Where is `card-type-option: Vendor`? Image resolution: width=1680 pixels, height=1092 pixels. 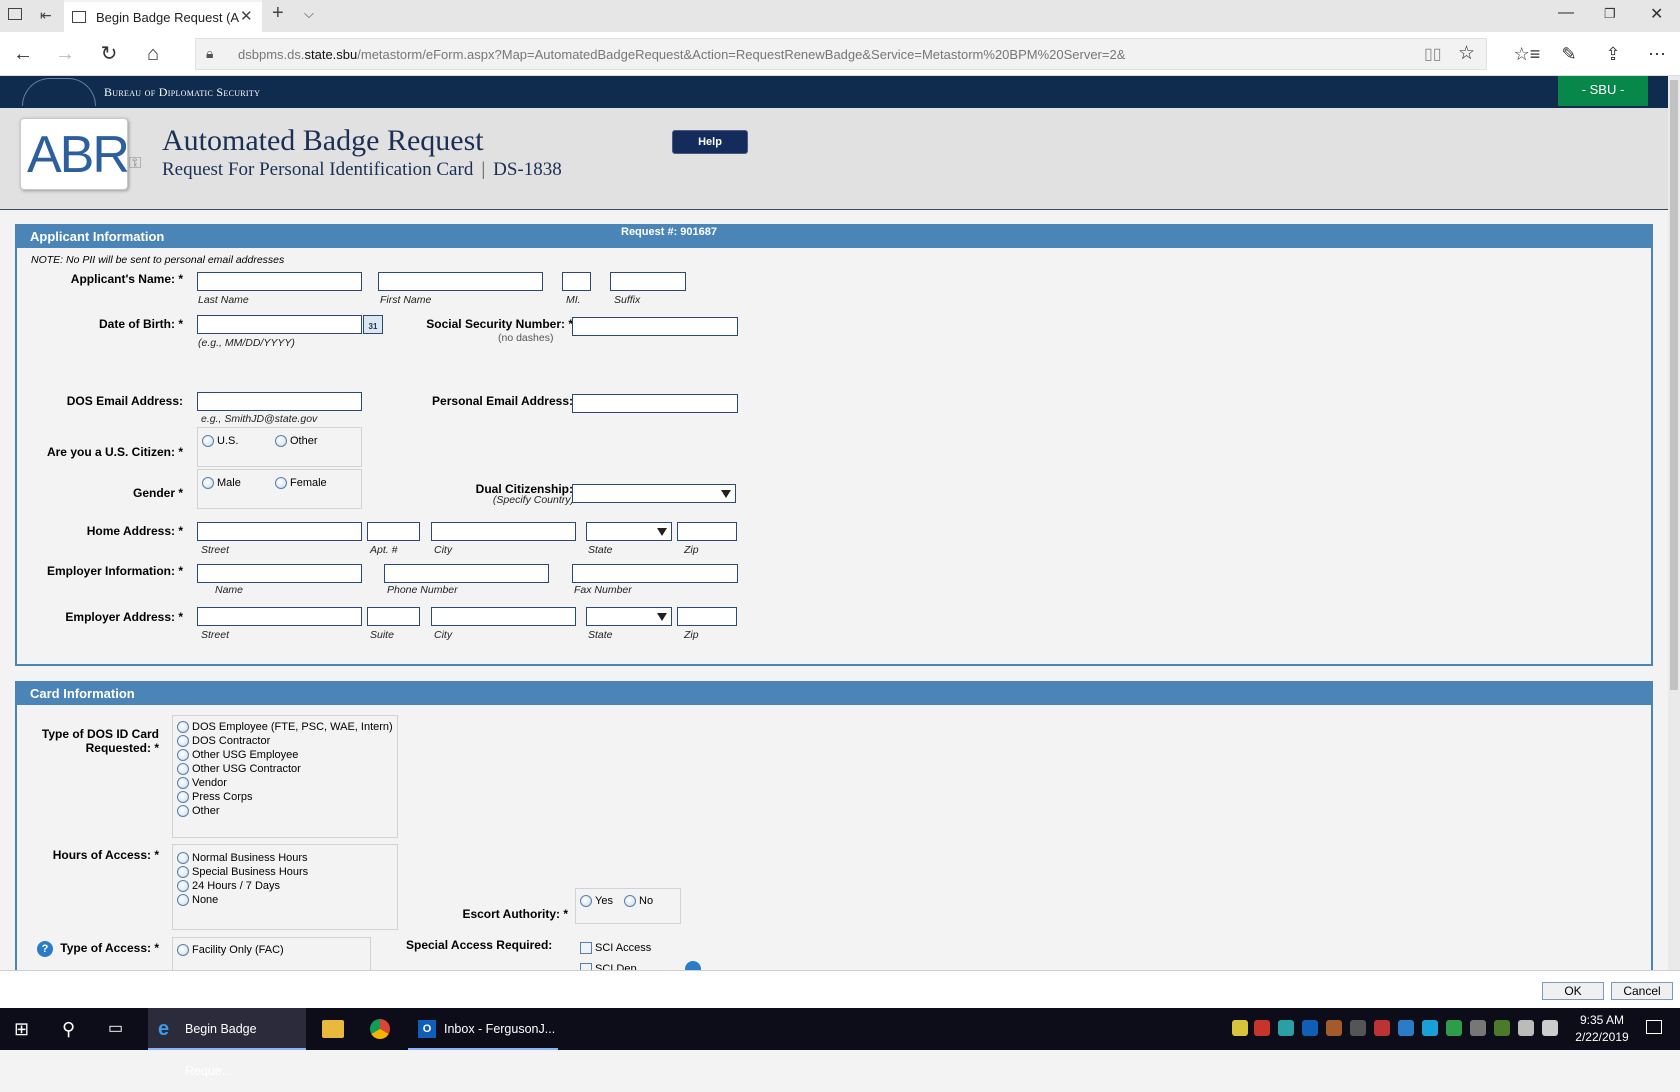
card-type-option: Vendor is located at coordinates (202, 783).